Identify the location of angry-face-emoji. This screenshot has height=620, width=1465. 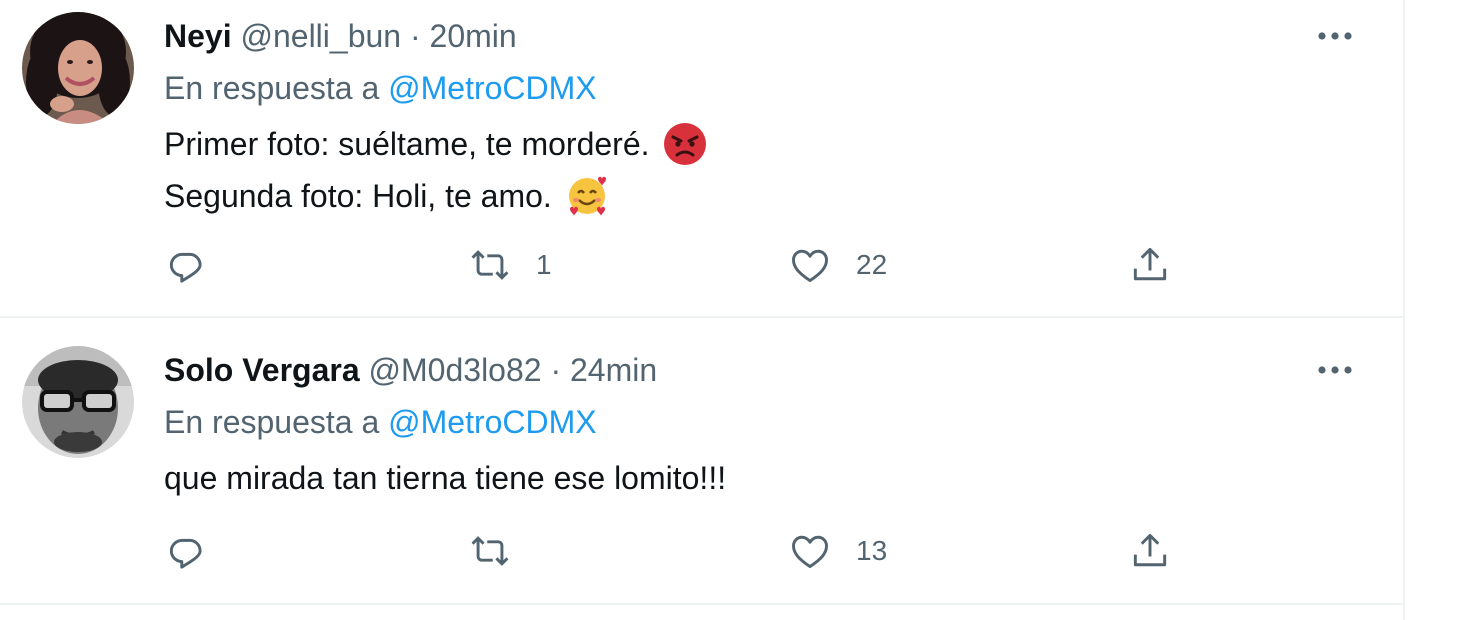
(685, 144).